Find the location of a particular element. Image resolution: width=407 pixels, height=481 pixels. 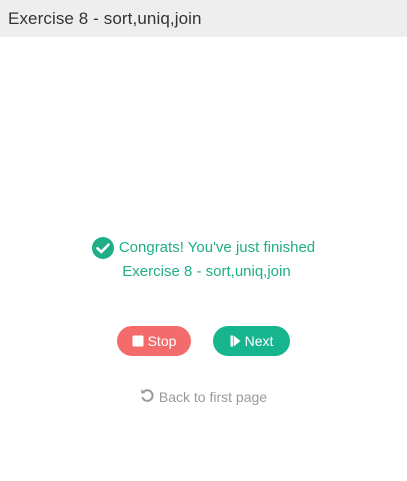

congrats-line: Congrats! You've just finished is located at coordinates (203, 248).